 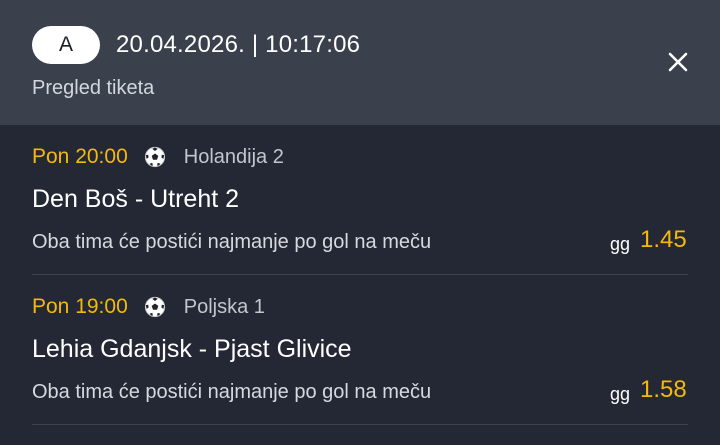 What do you see at coordinates (80, 306) in the screenshot?
I see `match-time: Pon 19:00` at bounding box center [80, 306].